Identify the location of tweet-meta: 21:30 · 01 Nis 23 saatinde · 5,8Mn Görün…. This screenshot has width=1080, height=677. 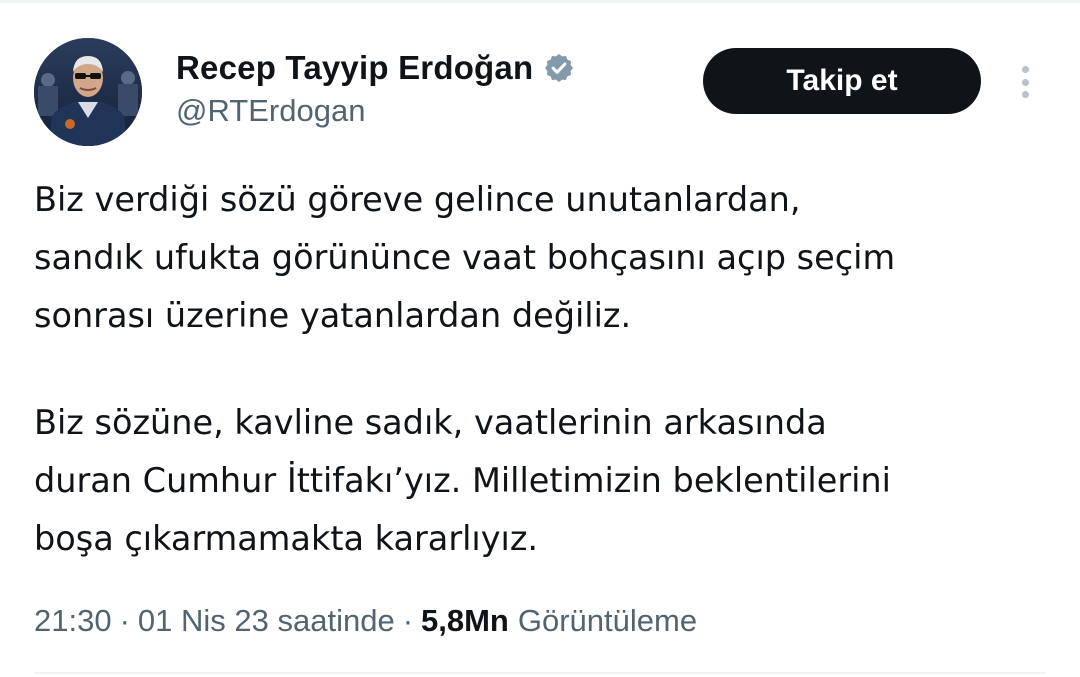
(365, 621).